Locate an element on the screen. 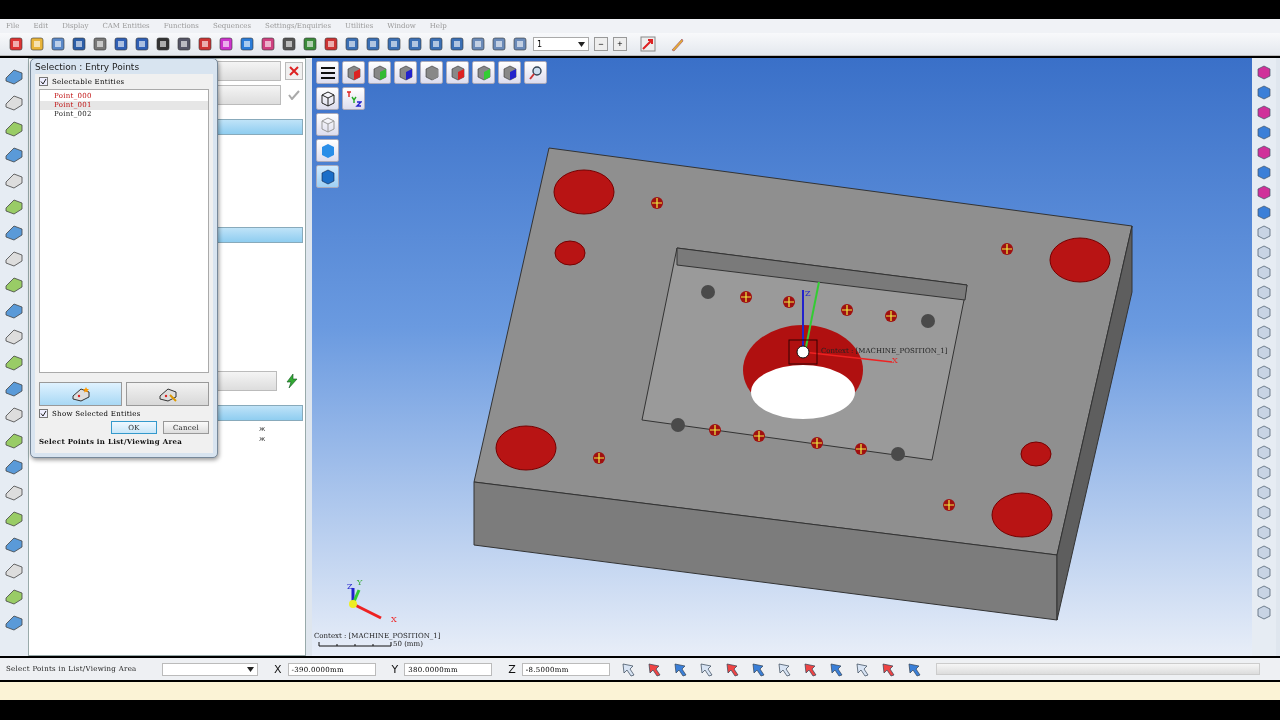 The height and width of the screenshot is (720, 1280). coordinate-label: Y is located at coordinates (395, 669).